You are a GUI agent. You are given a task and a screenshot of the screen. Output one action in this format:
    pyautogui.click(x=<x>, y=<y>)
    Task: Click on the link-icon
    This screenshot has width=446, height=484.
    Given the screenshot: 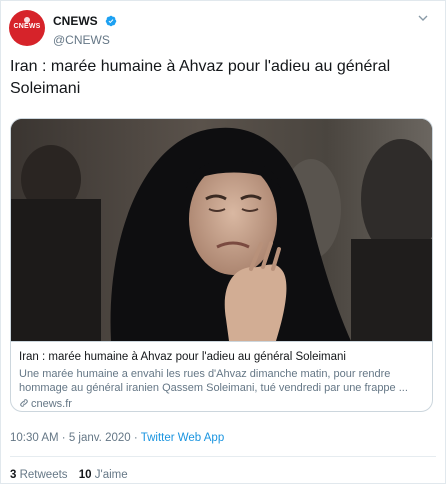 What is the action you would take?
    pyautogui.click(x=24, y=403)
    